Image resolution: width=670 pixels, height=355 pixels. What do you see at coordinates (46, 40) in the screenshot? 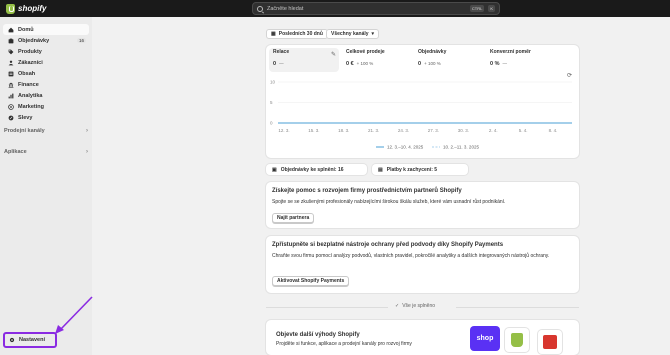
I see `nav-item-orders: Objednávky 16` at bounding box center [46, 40].